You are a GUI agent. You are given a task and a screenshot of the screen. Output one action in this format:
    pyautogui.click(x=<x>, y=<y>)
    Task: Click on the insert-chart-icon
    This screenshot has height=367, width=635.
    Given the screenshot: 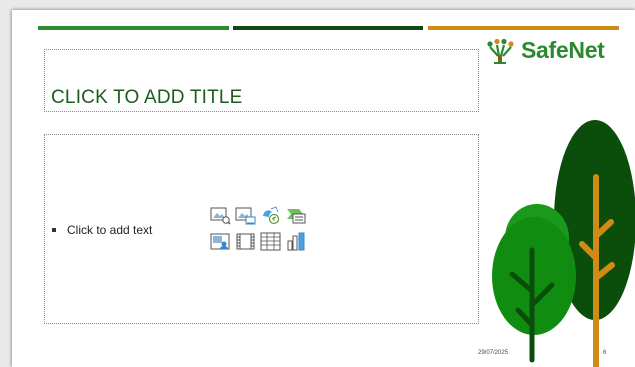 What is the action you would take?
    pyautogui.click(x=295, y=241)
    